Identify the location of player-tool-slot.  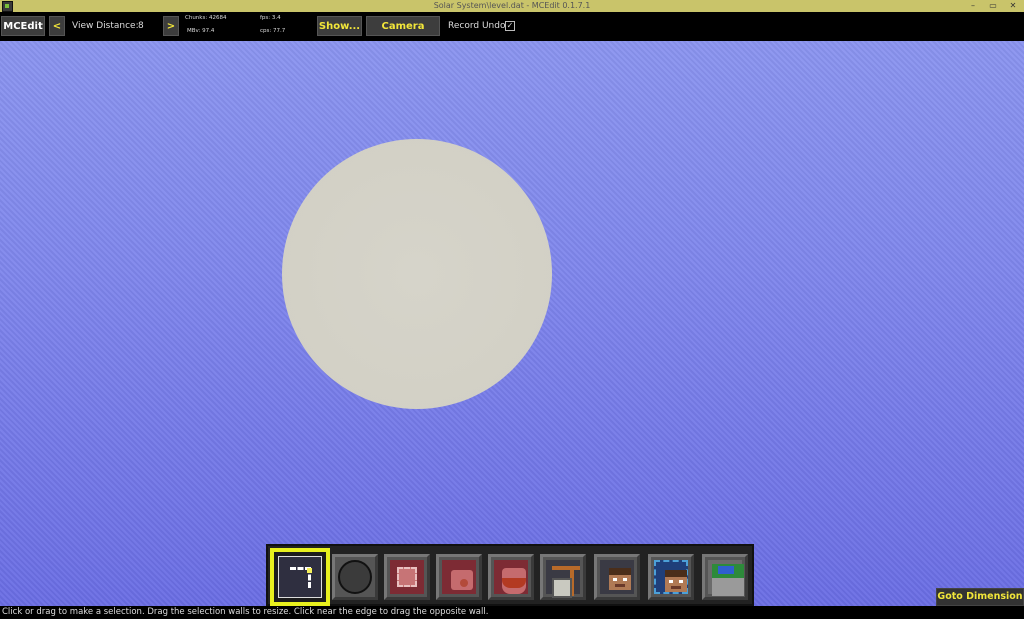
(617, 577).